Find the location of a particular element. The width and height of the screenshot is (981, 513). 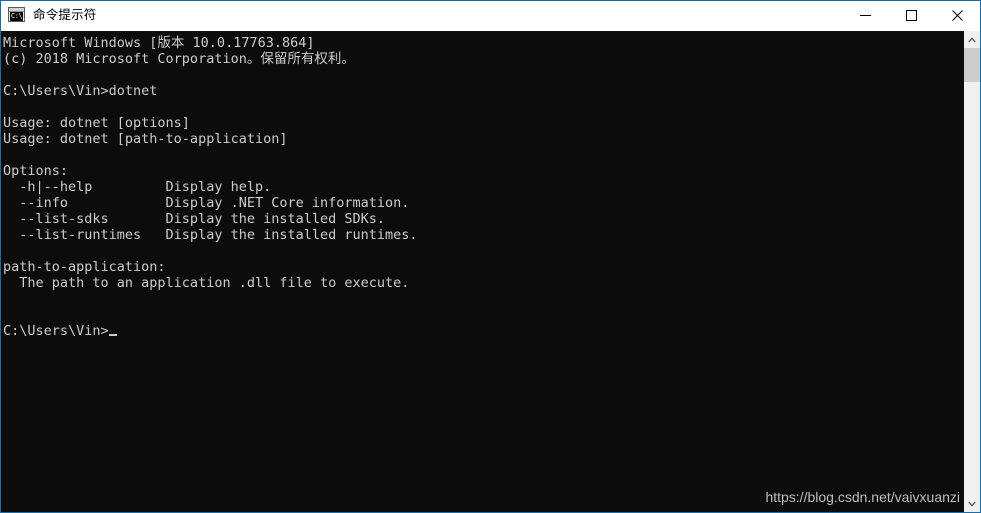

chevron-down-icon is located at coordinates (972, 504).